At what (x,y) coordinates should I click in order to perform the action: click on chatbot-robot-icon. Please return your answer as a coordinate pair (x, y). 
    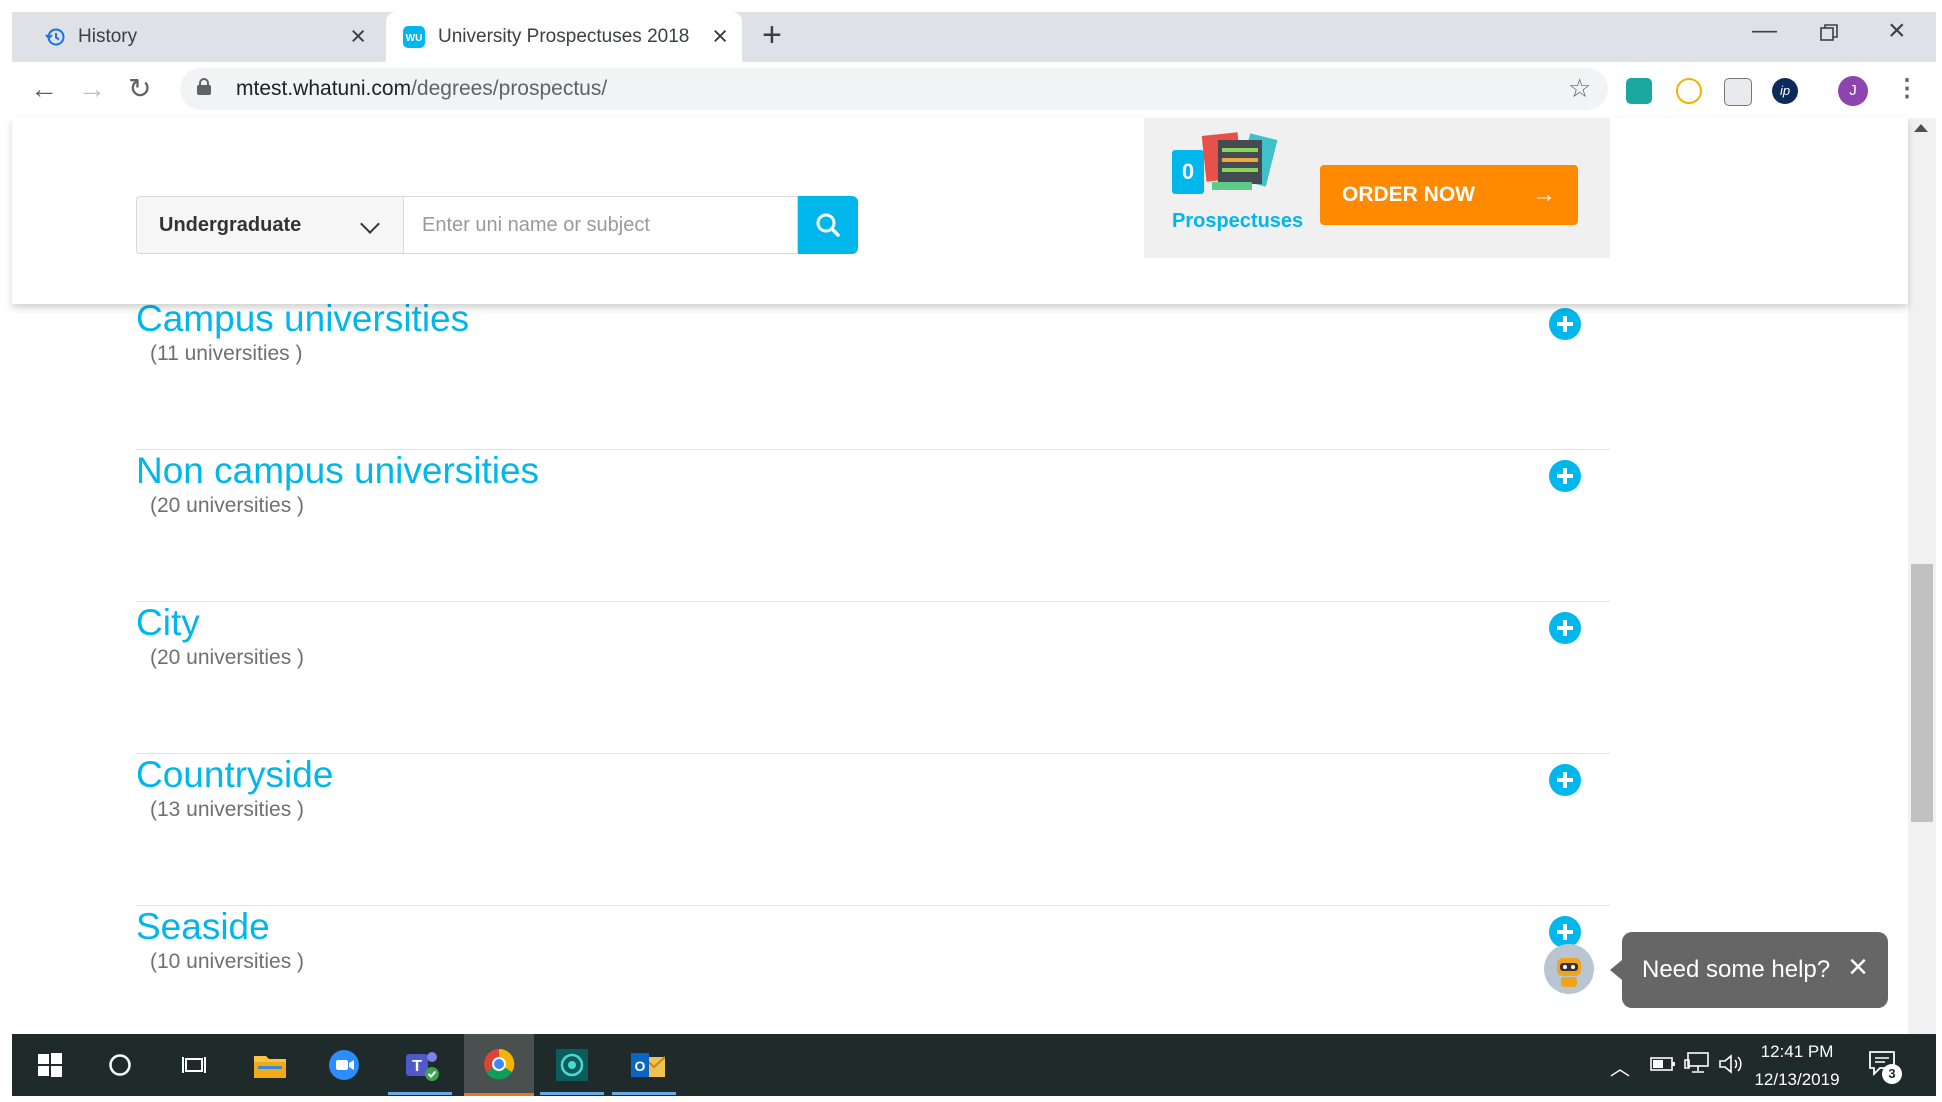
    Looking at the image, I should click on (1569, 969).